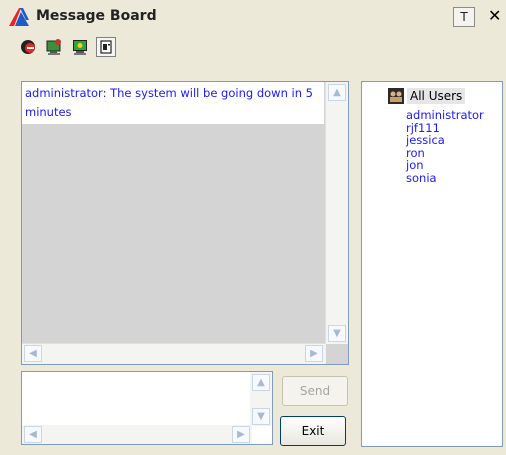 This screenshot has width=506, height=455. What do you see at coordinates (261, 382) in the screenshot?
I see `input-scroll-up-arrow-icon: ▲` at bounding box center [261, 382].